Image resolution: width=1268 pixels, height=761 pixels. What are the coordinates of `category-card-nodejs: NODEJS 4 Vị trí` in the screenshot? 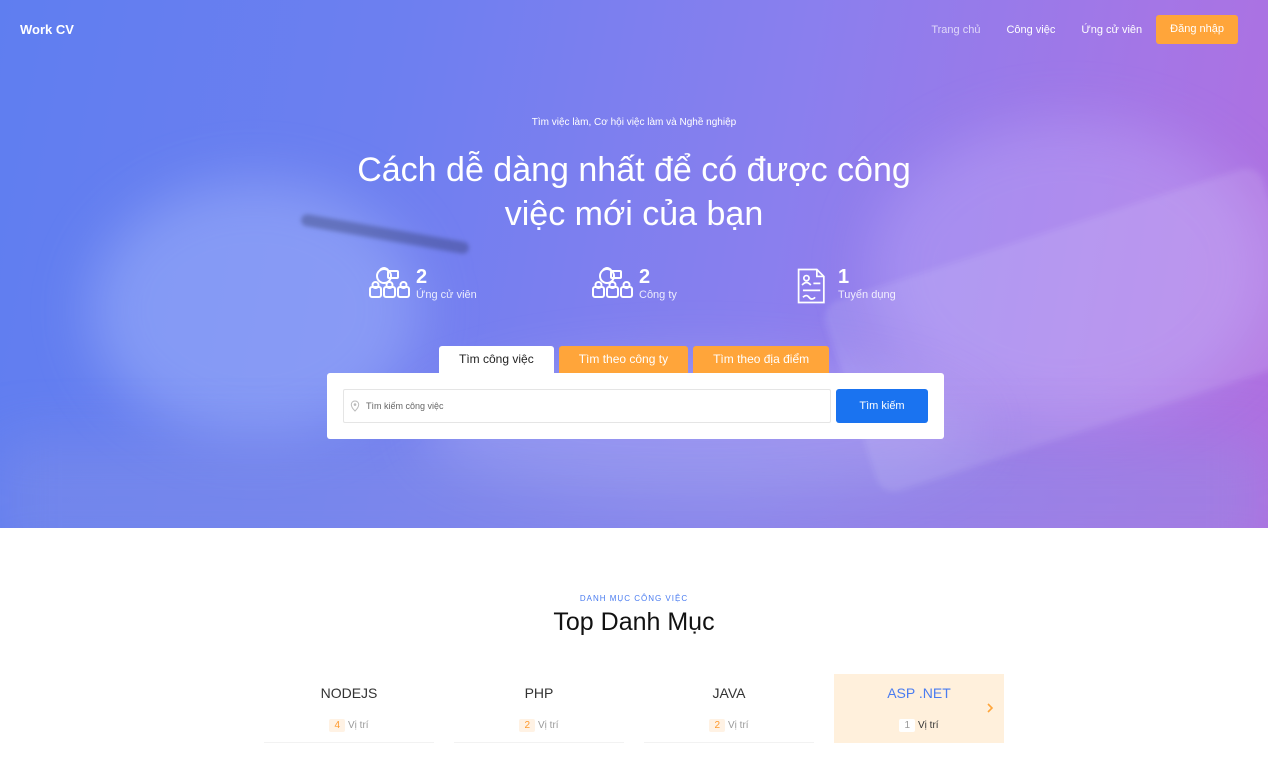 It's located at (349, 708).